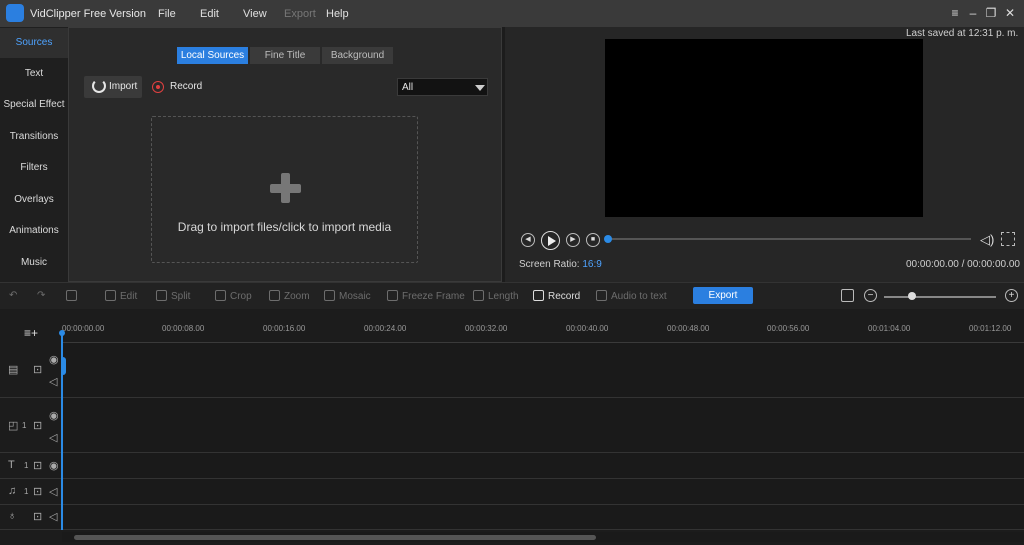  I want to click on record-icon, so click(158, 87).